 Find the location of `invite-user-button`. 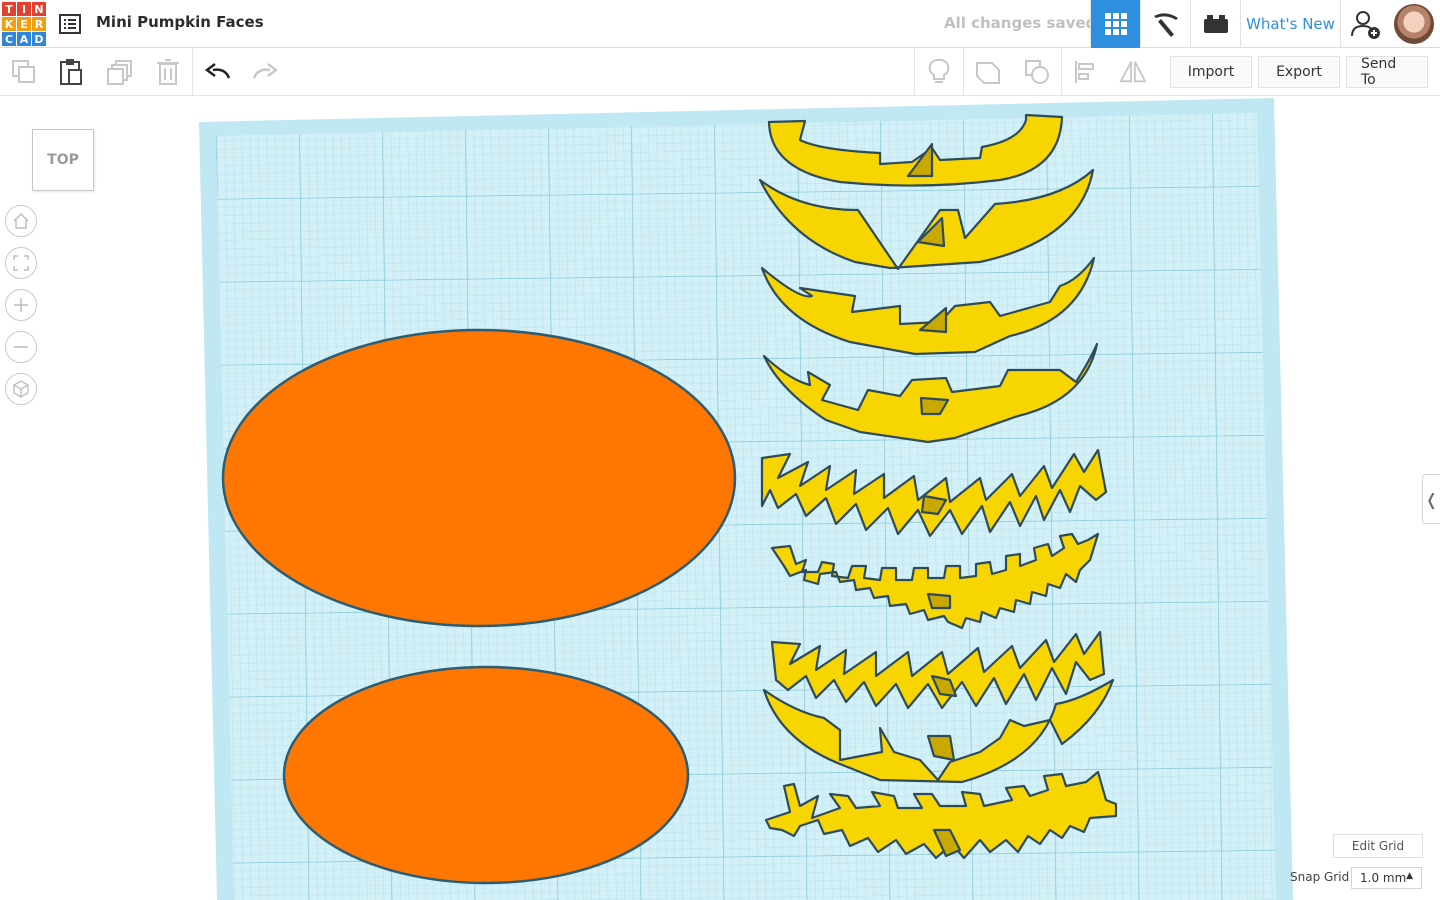

invite-user-button is located at coordinates (1365, 24).